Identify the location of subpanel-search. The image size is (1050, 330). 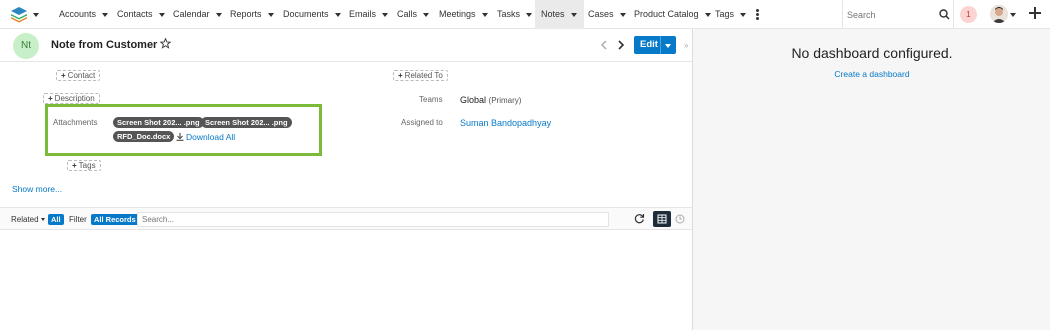
(373, 219).